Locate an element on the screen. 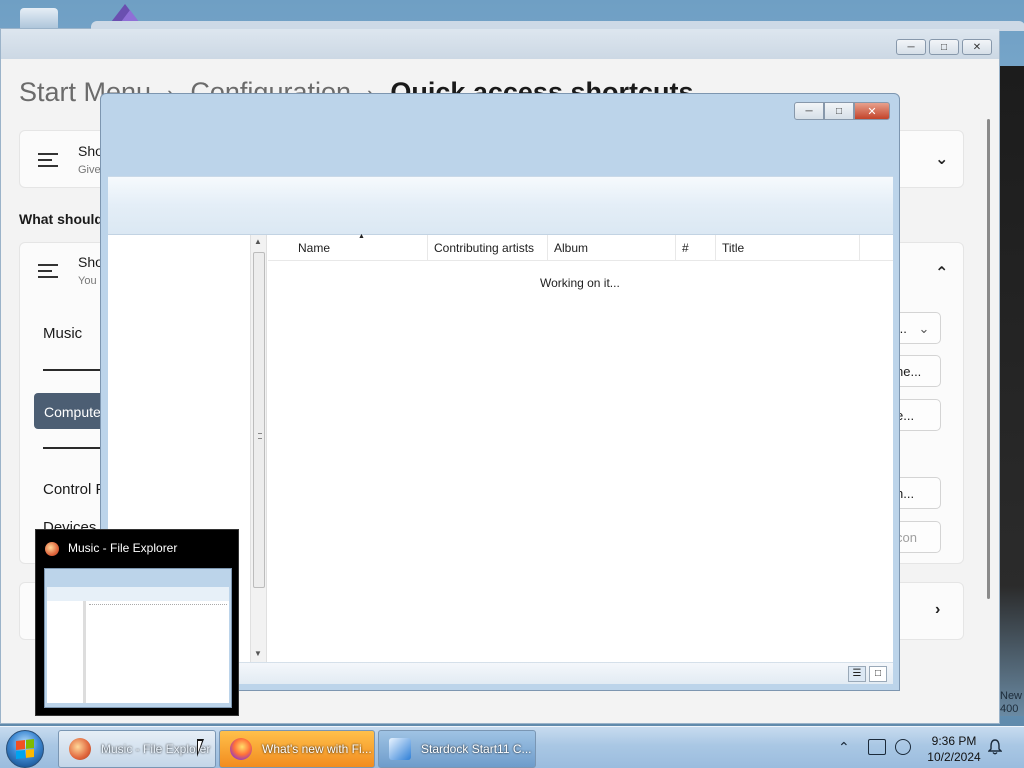 The height and width of the screenshot is (768, 1024). sort-ascending-icon: ▲ is located at coordinates (361, 236).